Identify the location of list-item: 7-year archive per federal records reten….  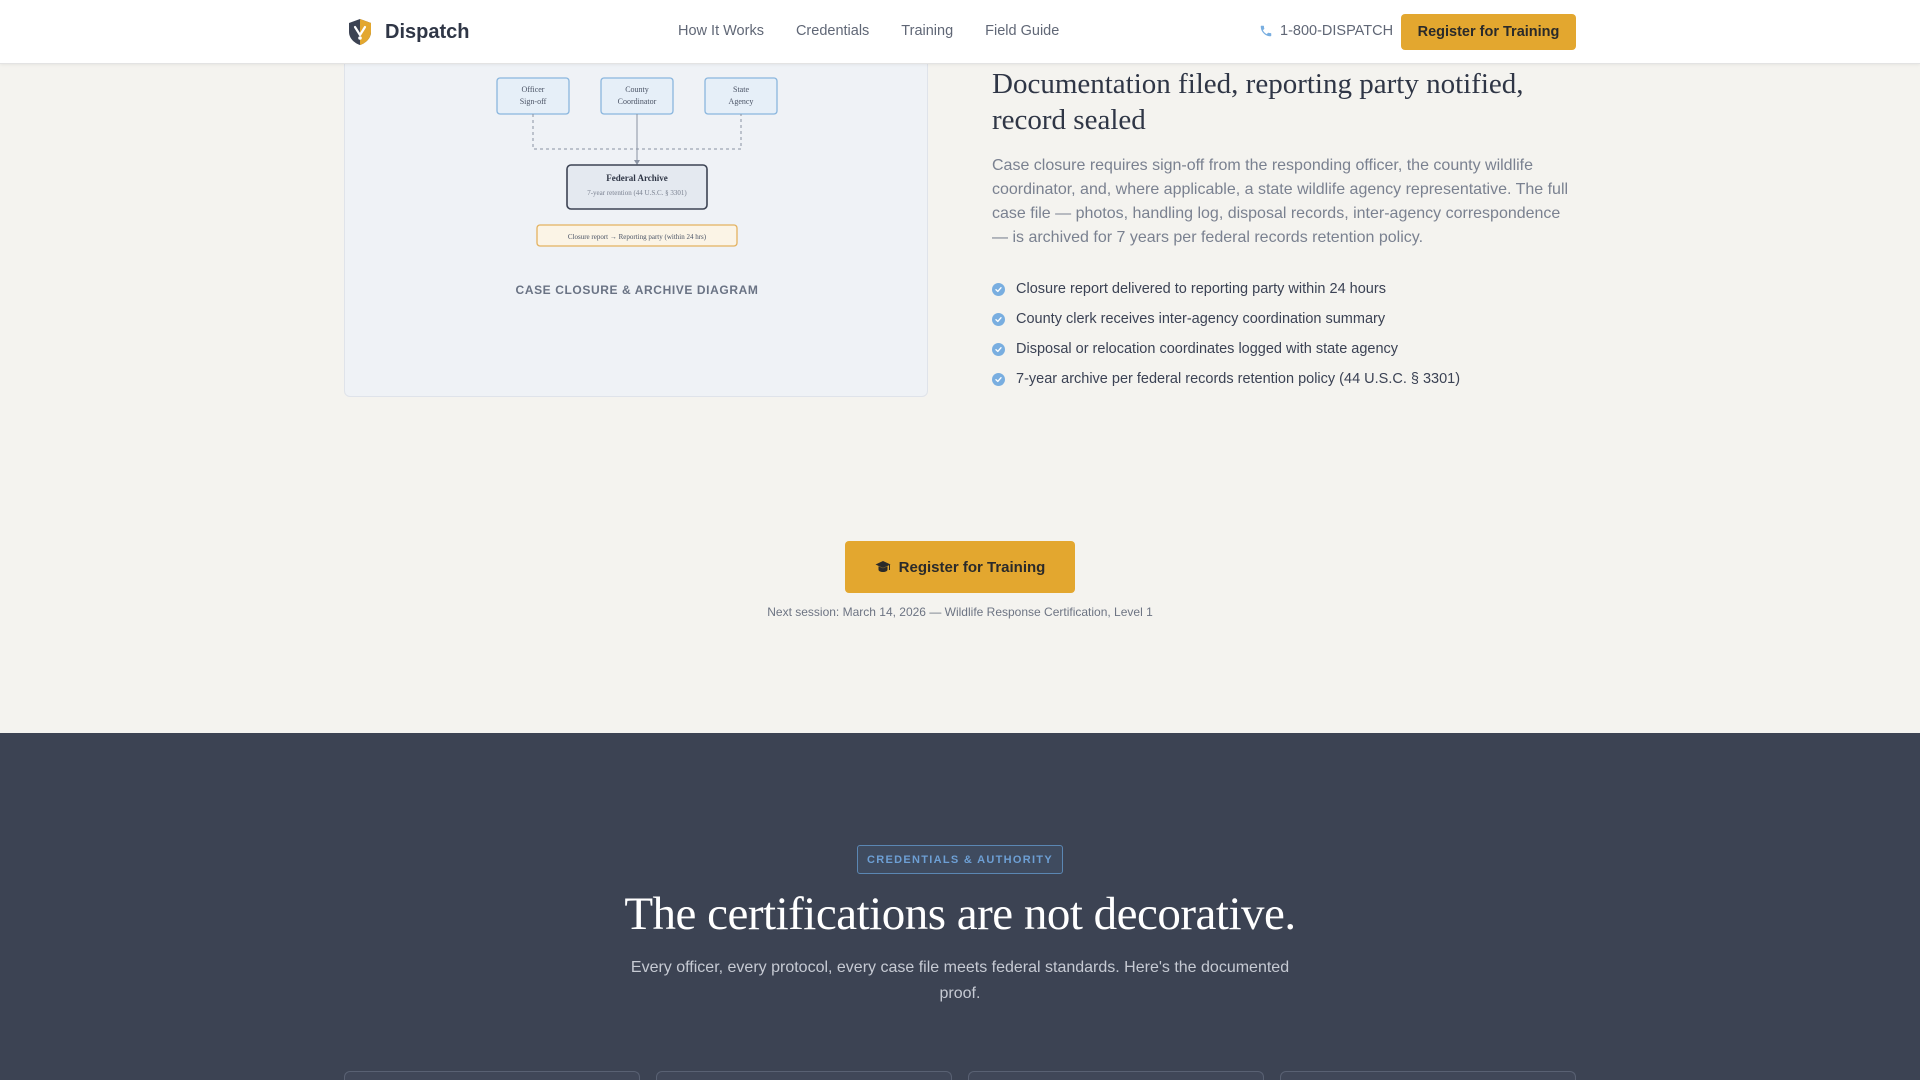
(1226, 379).